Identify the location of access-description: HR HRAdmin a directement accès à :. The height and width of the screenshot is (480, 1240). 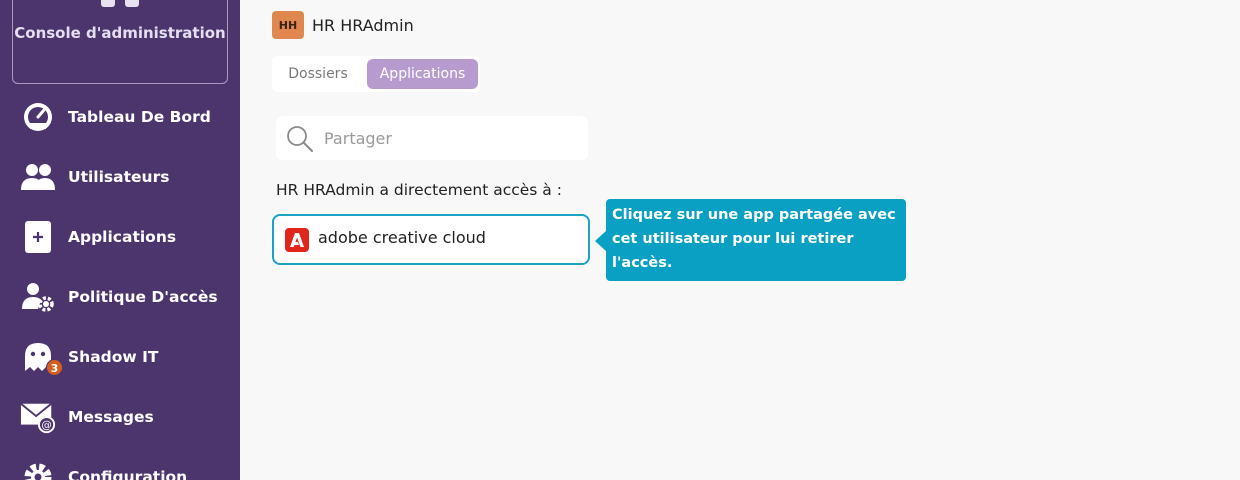
(419, 190).